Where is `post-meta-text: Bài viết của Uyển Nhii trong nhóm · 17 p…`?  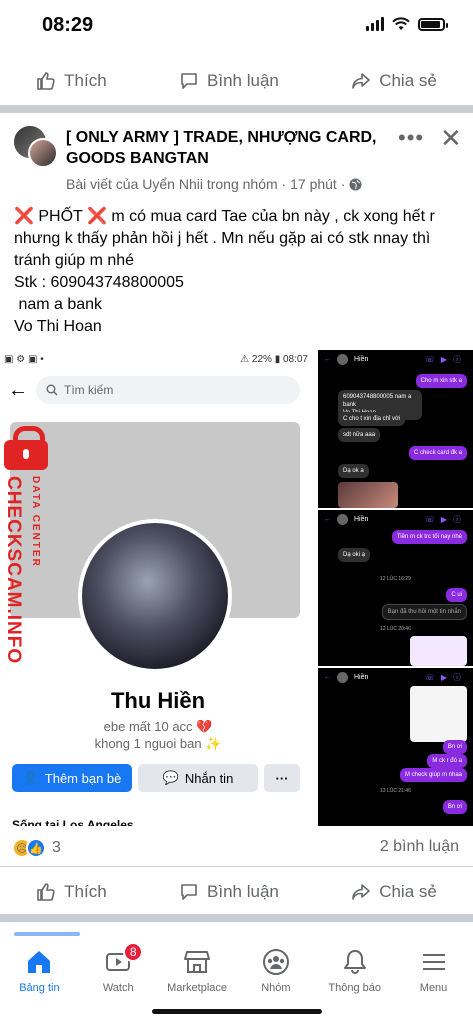 post-meta-text: Bài viết của Uyển Nhii trong nhóm · 17 p… is located at coordinates (206, 184).